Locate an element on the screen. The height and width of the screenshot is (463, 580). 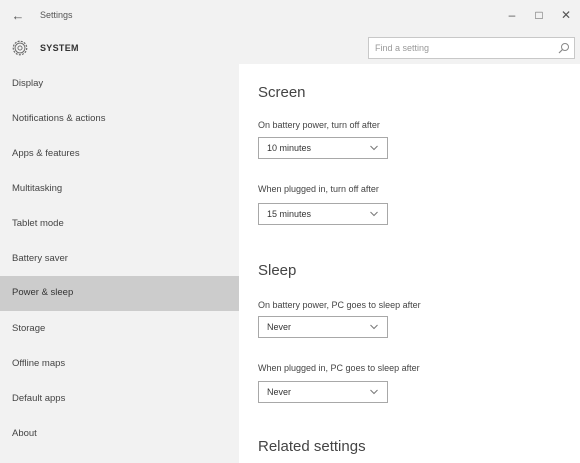
sidebar-item-offline-maps: Offline maps is located at coordinates (119, 364).